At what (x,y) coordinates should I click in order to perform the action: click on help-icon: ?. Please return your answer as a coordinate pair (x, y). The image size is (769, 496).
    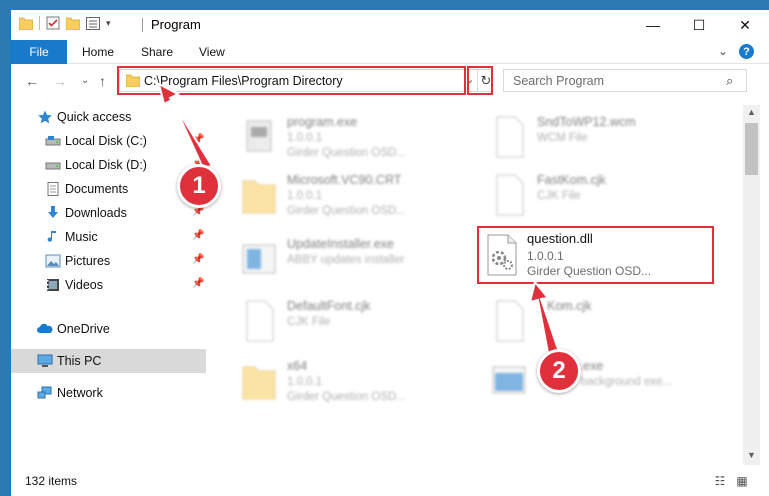
    Looking at the image, I should click on (746, 51).